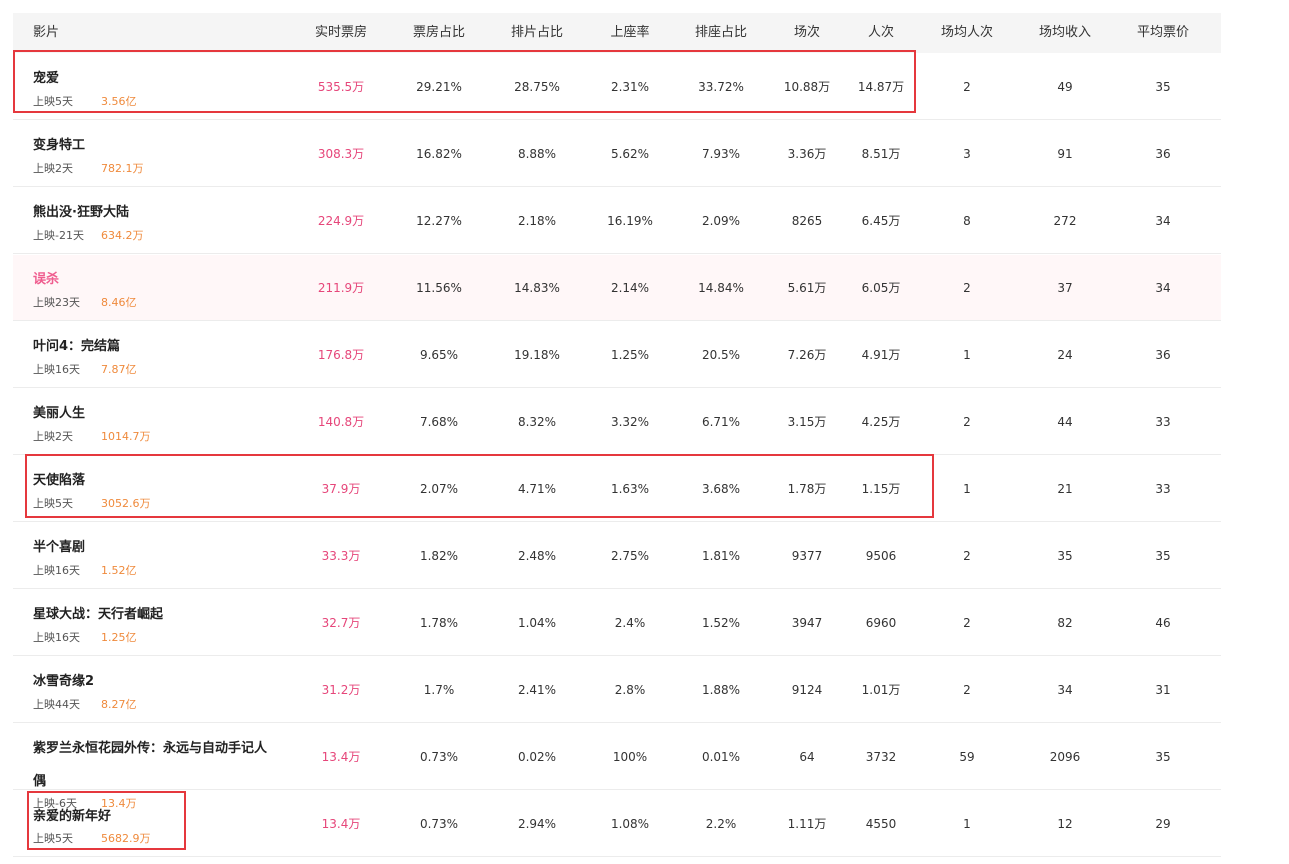  Describe the element at coordinates (341, 757) in the screenshot. I see `realtime-box: 13.4万` at that location.